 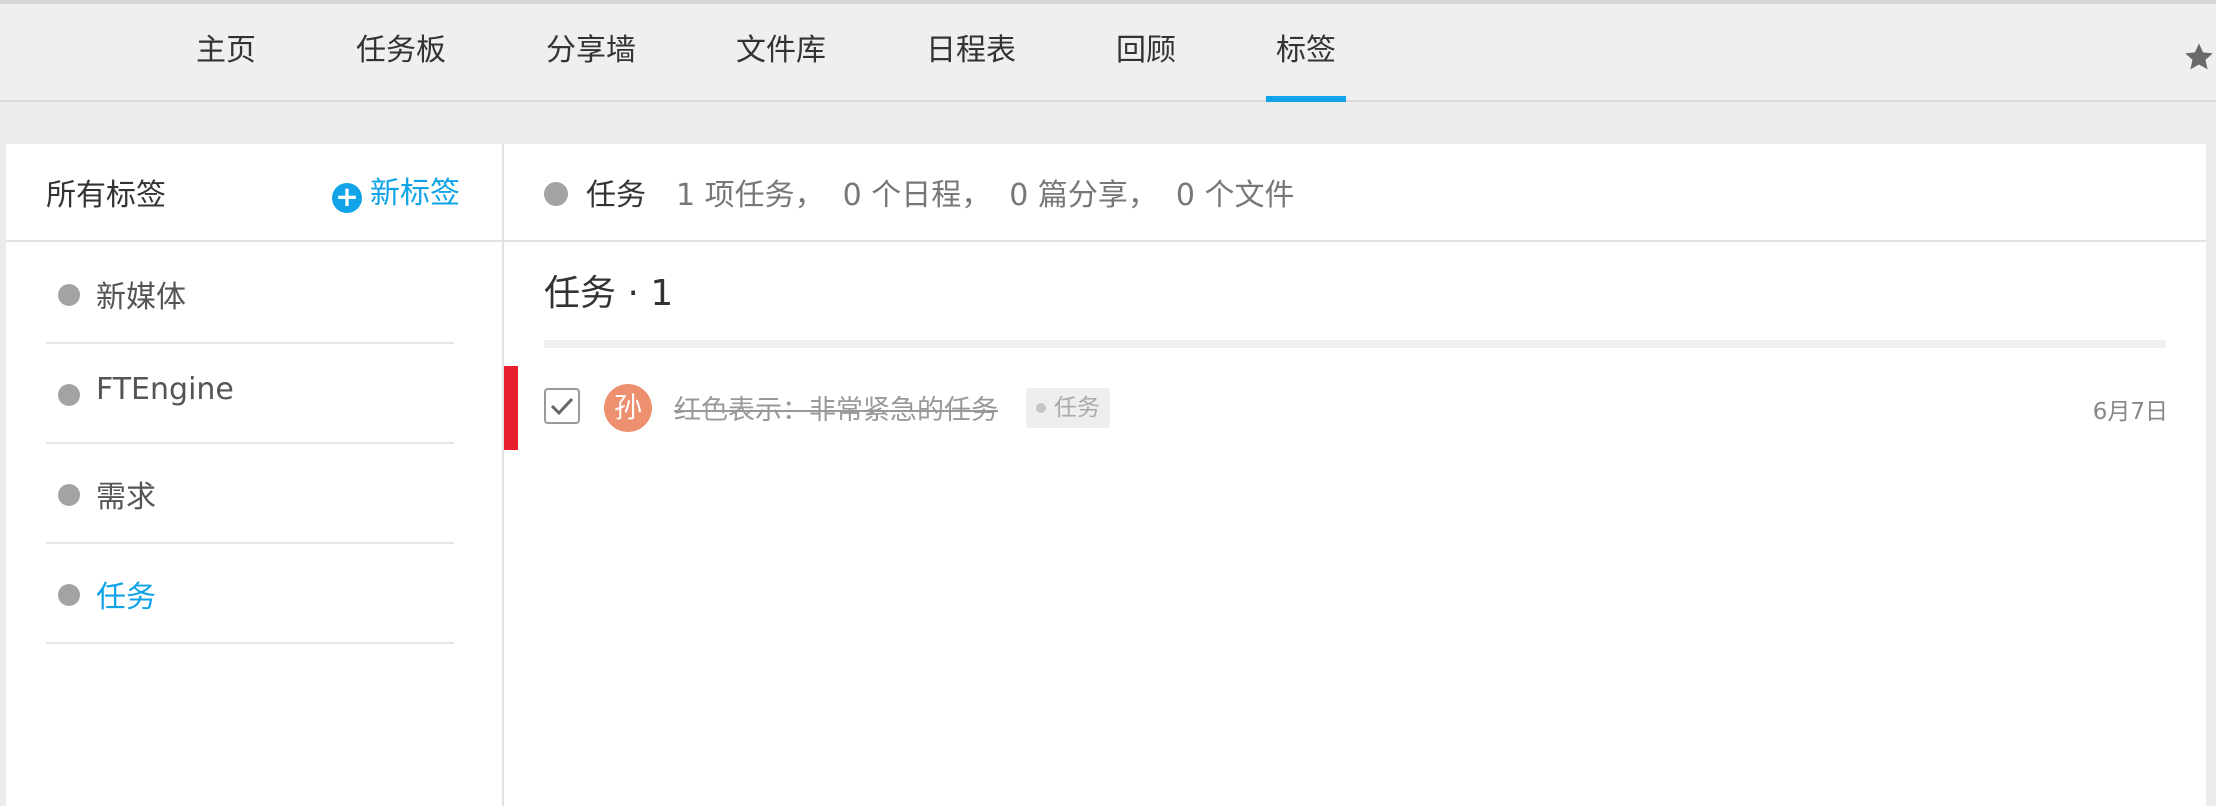 I want to click on tag-label: 需求, so click(x=126, y=497).